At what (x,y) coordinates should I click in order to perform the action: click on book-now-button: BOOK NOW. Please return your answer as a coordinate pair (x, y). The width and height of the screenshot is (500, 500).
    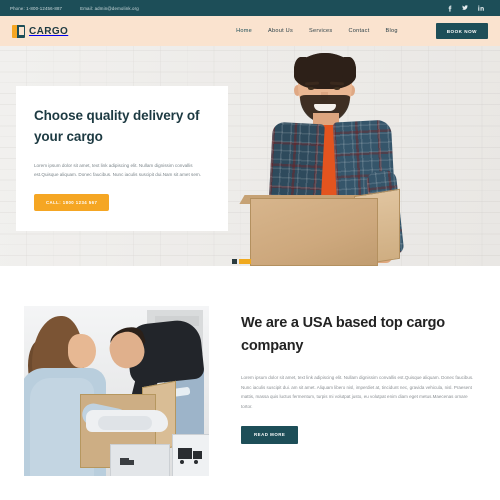
    Looking at the image, I should click on (461, 31).